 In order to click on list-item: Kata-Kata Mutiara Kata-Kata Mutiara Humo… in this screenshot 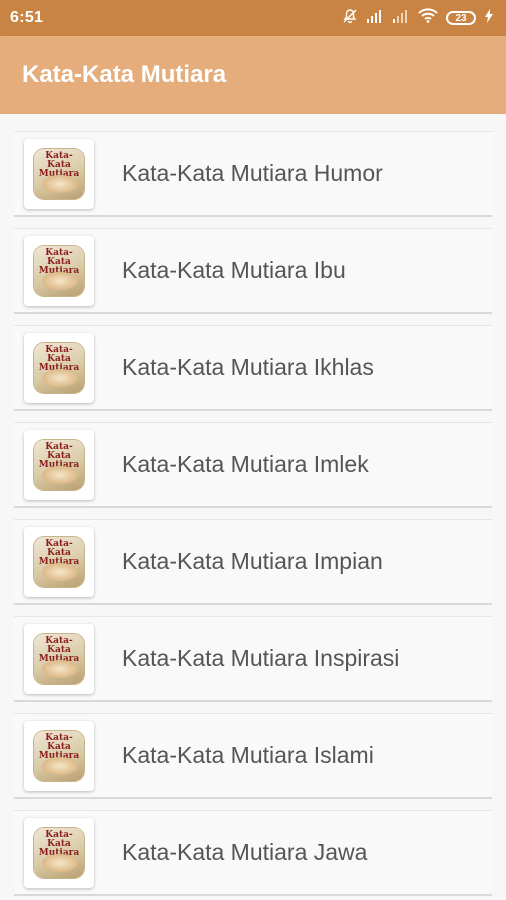, I will do `click(253, 174)`.